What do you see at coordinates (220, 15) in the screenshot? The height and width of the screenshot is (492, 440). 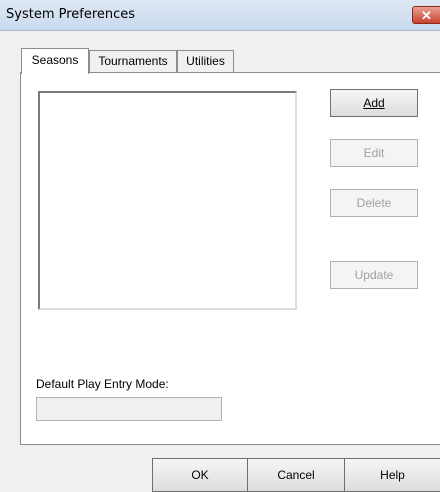 I see `title-bar: System Preferences ✕` at bounding box center [220, 15].